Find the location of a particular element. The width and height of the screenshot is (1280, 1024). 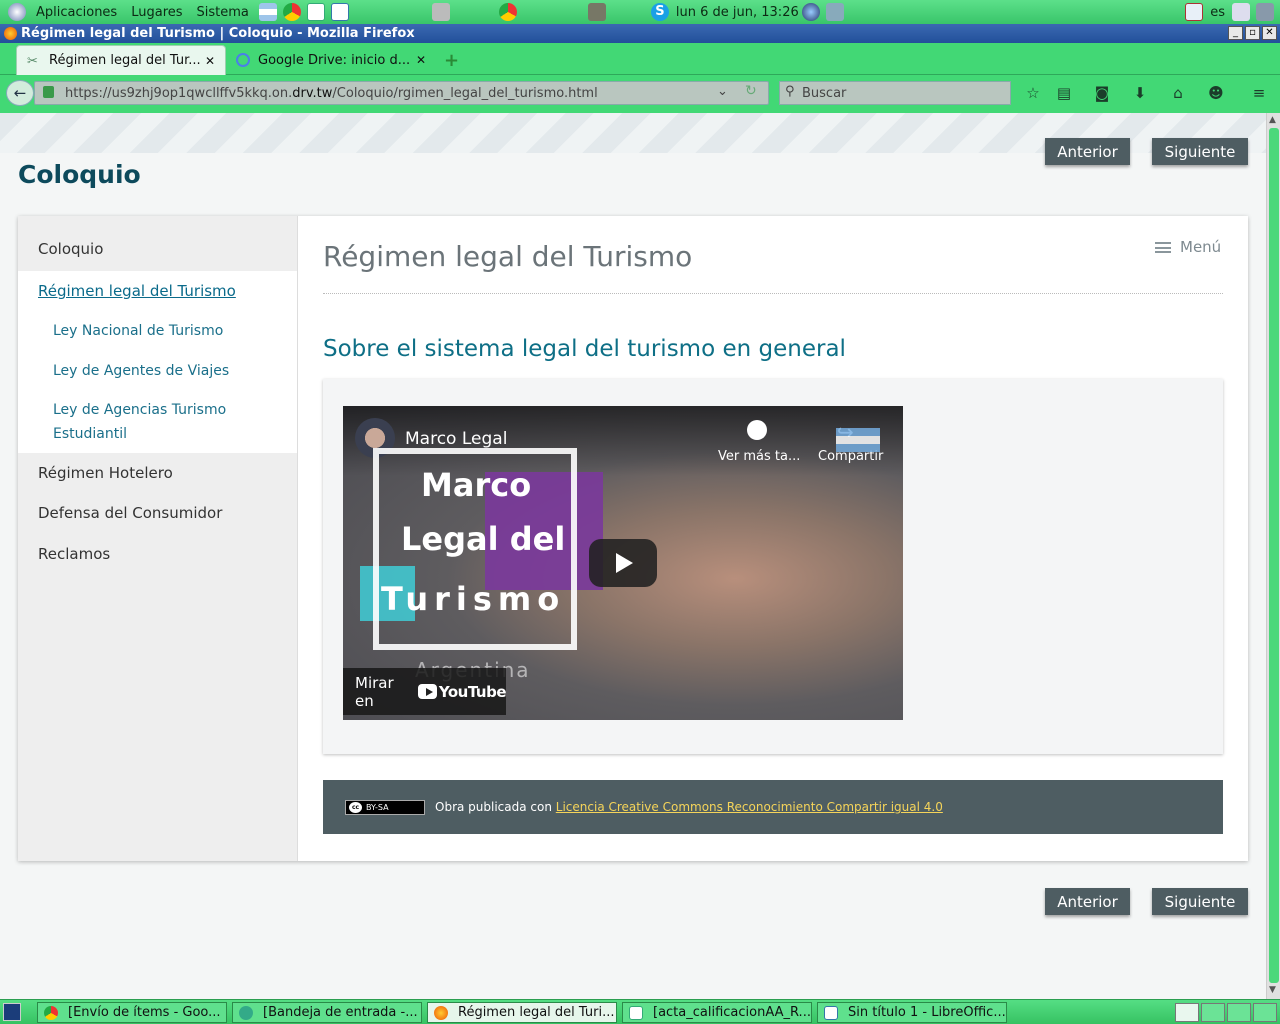

workspace-2-icon is located at coordinates (1213, 1012).